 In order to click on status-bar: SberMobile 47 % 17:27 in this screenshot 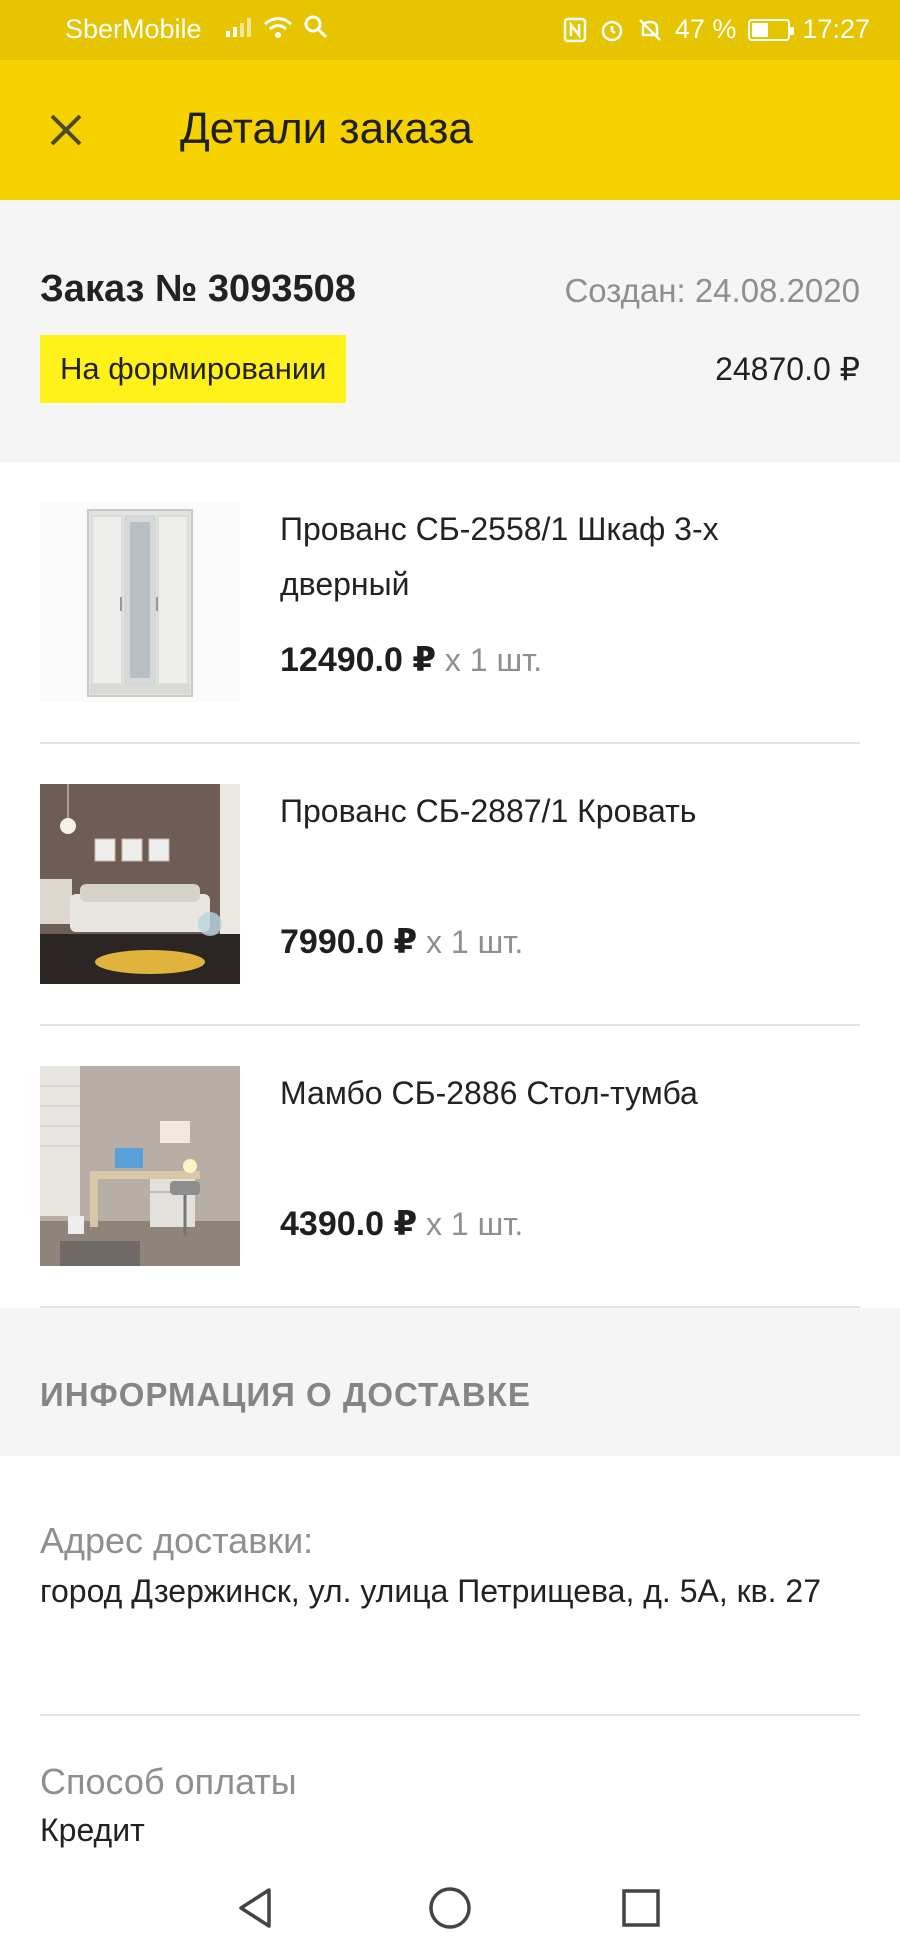, I will do `click(450, 30)`.